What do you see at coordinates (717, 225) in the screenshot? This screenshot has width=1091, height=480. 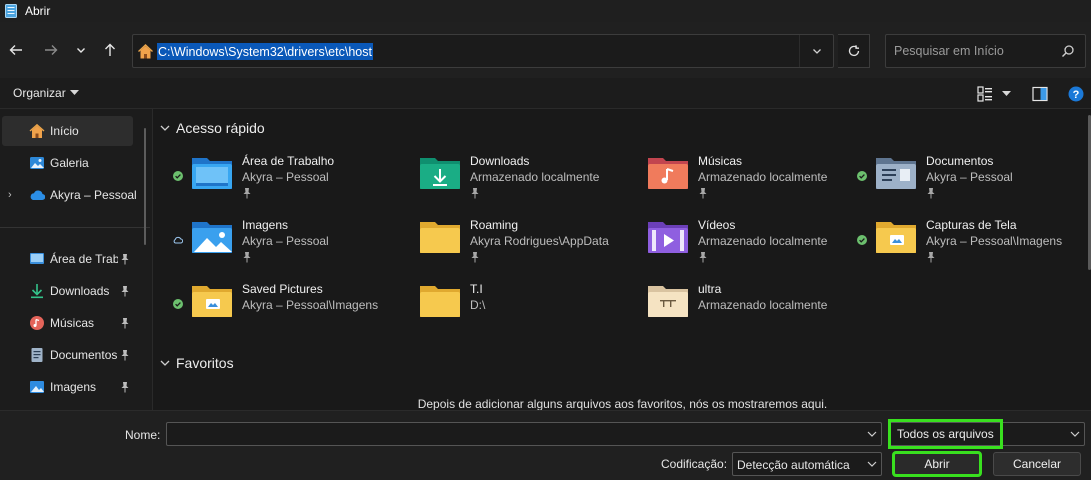 I see `item-name: Vídeos` at bounding box center [717, 225].